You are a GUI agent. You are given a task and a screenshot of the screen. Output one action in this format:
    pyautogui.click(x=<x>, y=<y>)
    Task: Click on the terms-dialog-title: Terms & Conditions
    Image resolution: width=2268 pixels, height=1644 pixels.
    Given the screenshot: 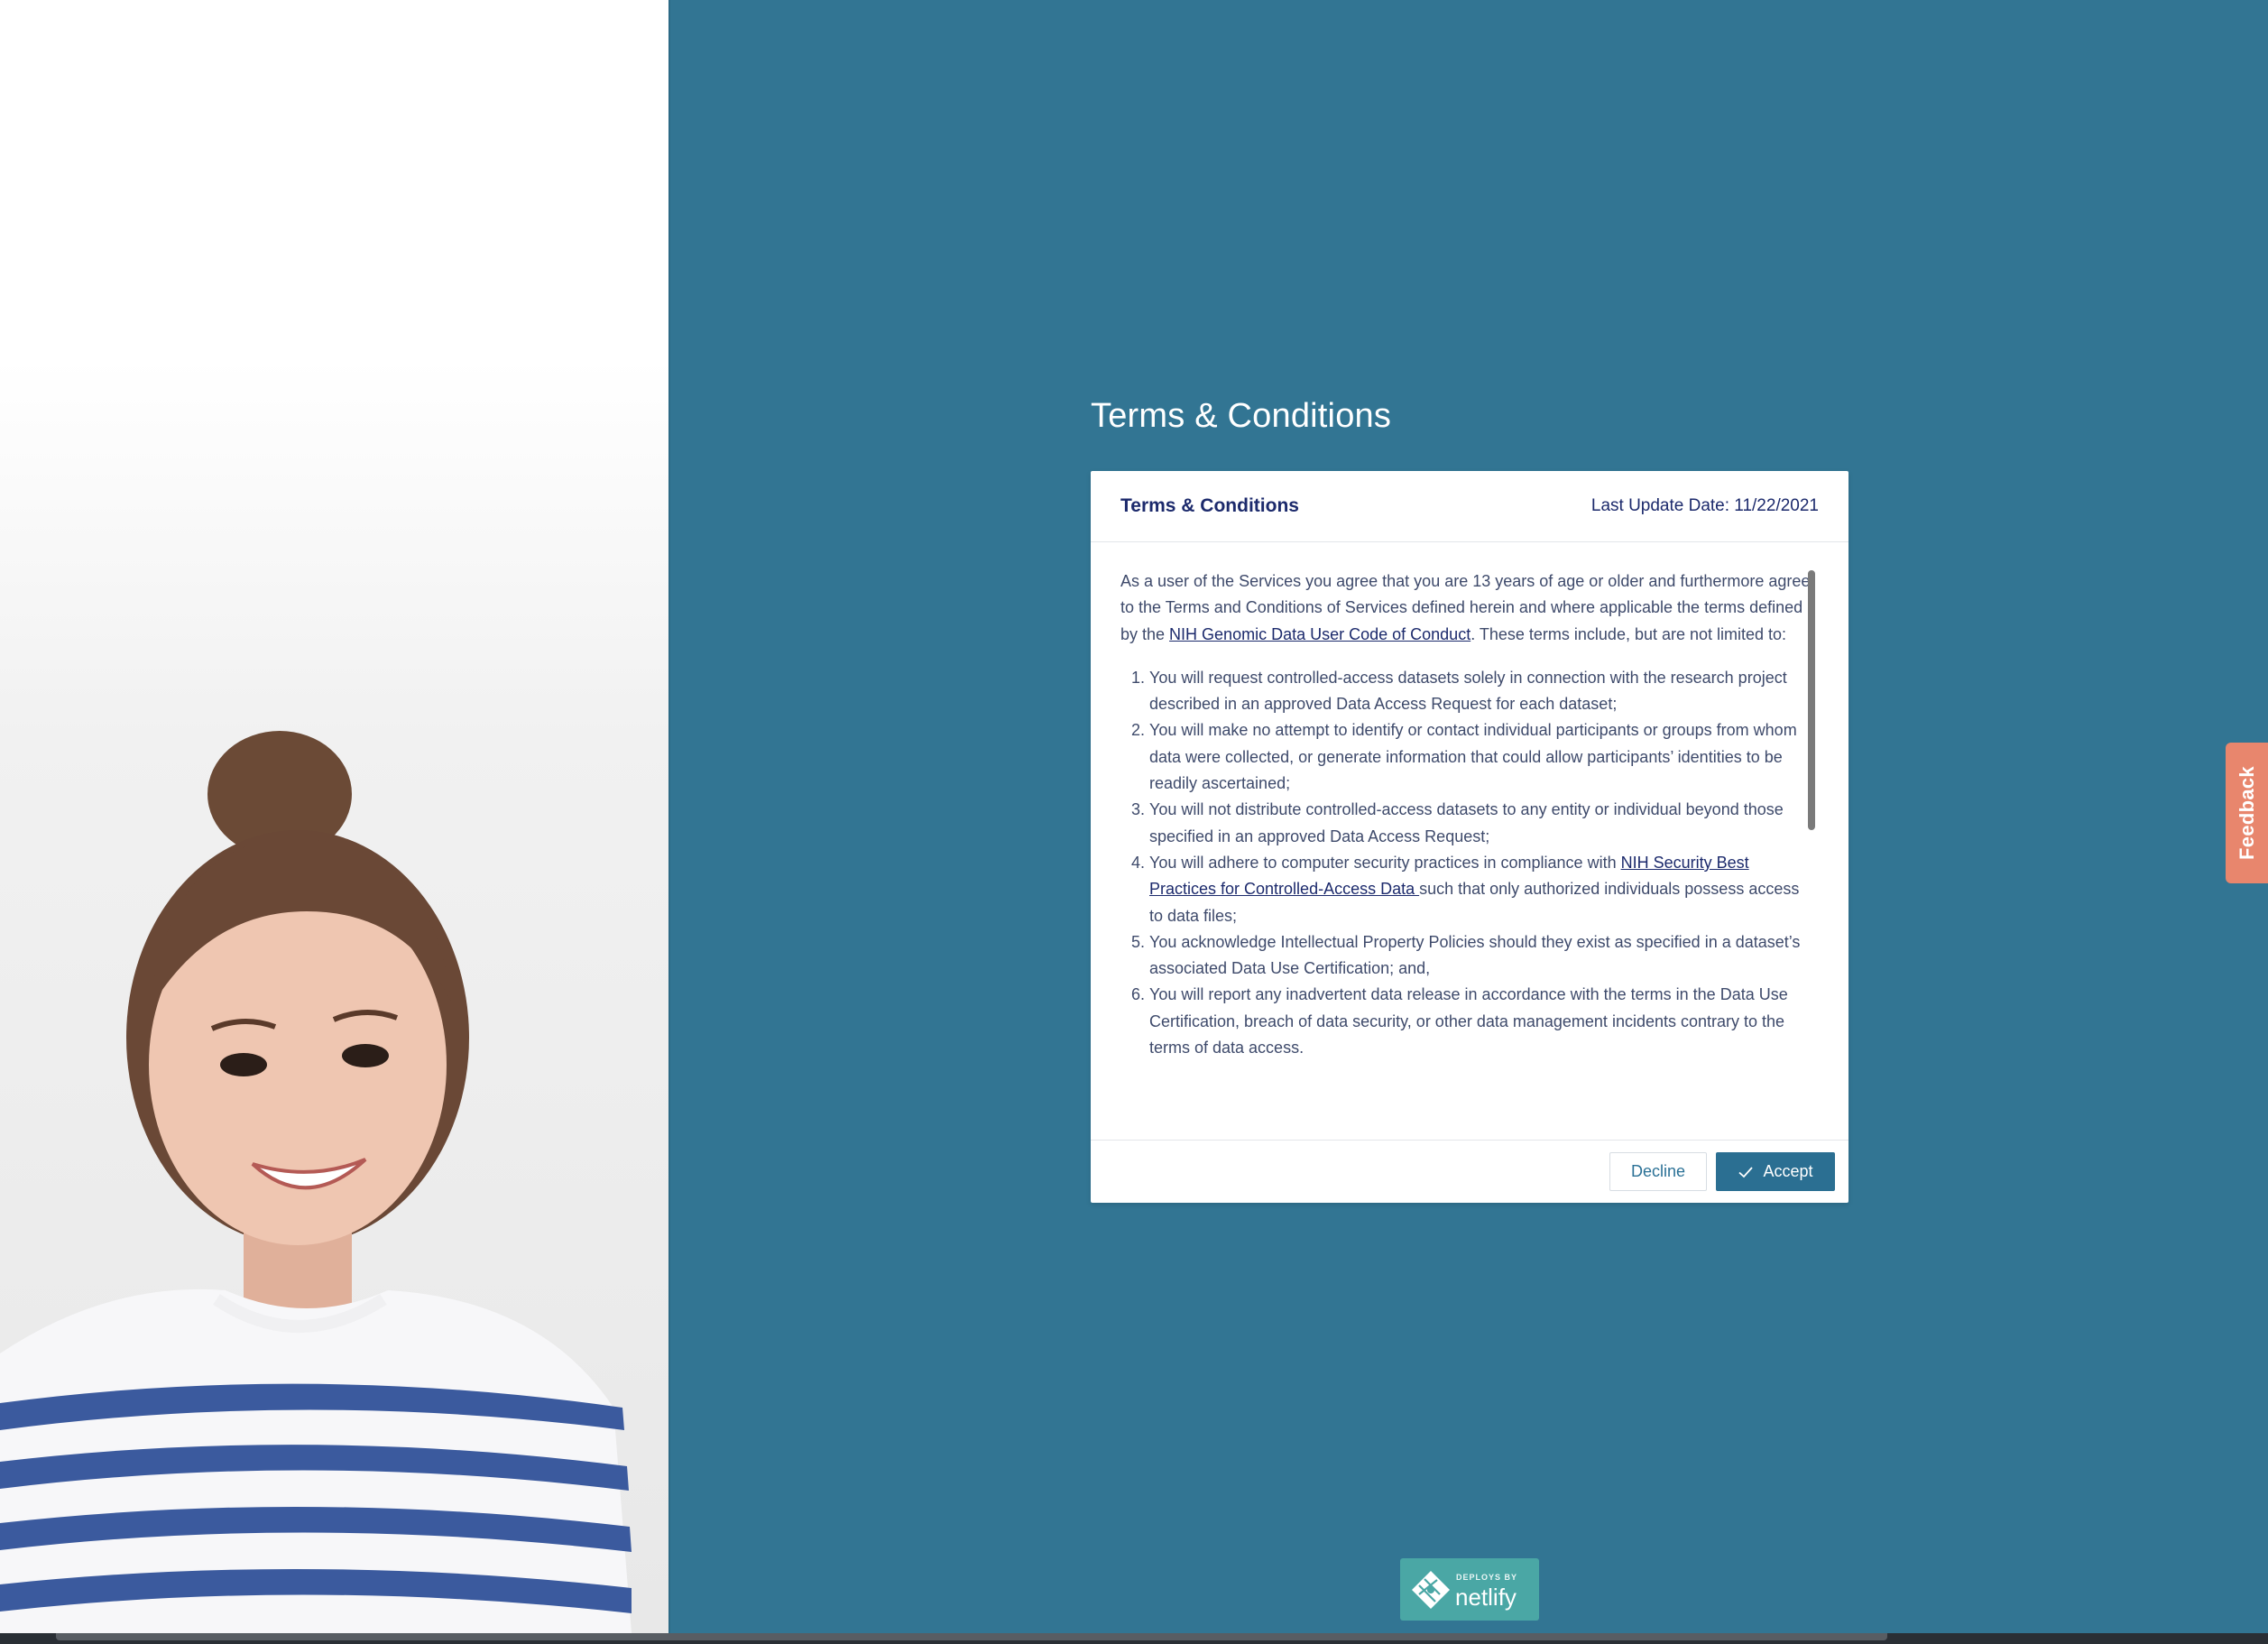 What is the action you would take?
    pyautogui.click(x=1209, y=505)
    